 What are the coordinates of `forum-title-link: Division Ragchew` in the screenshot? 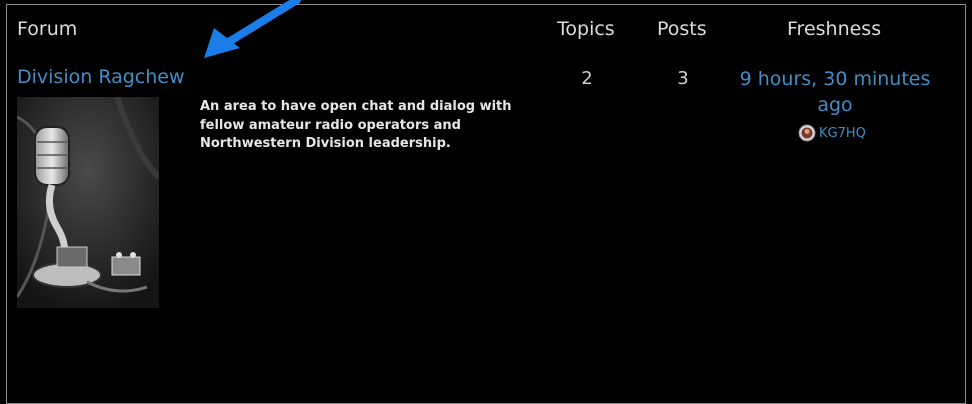 It's located at (101, 77).